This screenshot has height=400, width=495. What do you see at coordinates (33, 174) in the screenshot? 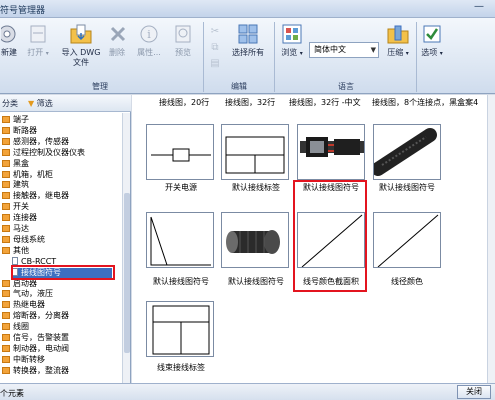
I see `tree-item-label: 机箱，机柜` at bounding box center [33, 174].